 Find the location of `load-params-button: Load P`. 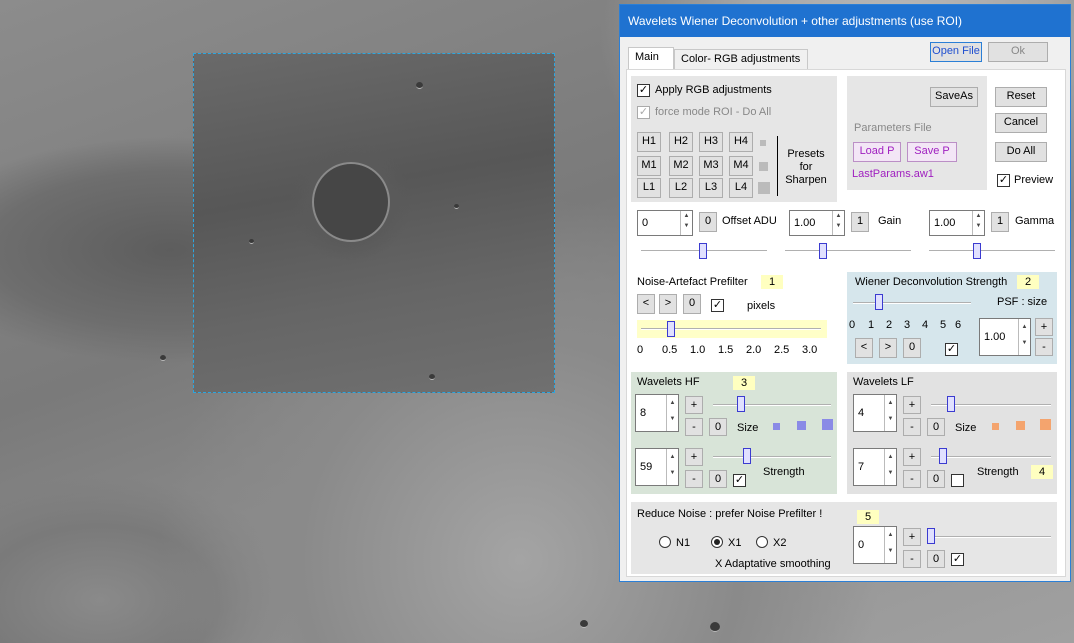

load-params-button: Load P is located at coordinates (877, 152).